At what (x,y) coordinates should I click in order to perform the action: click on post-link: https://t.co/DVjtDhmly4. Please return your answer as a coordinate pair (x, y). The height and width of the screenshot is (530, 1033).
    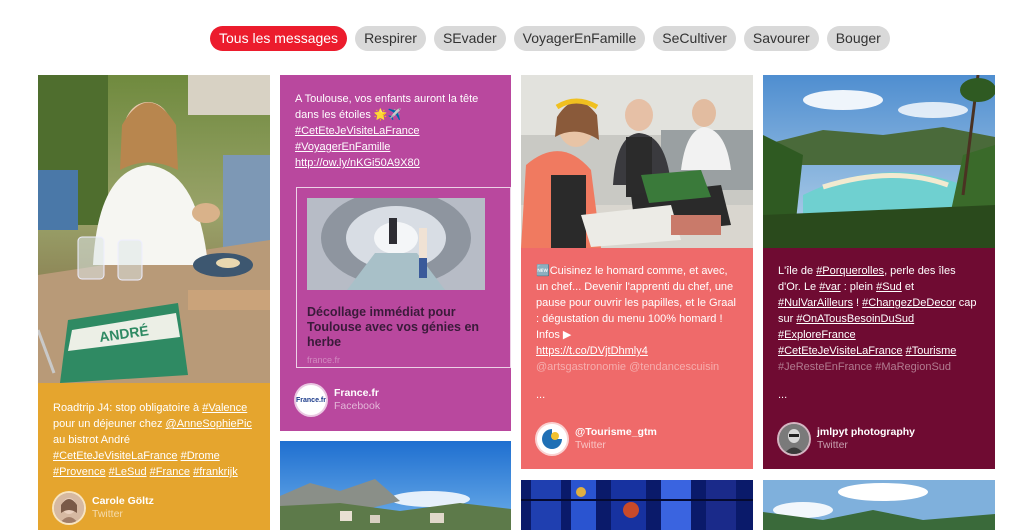
    Looking at the image, I should click on (592, 351).